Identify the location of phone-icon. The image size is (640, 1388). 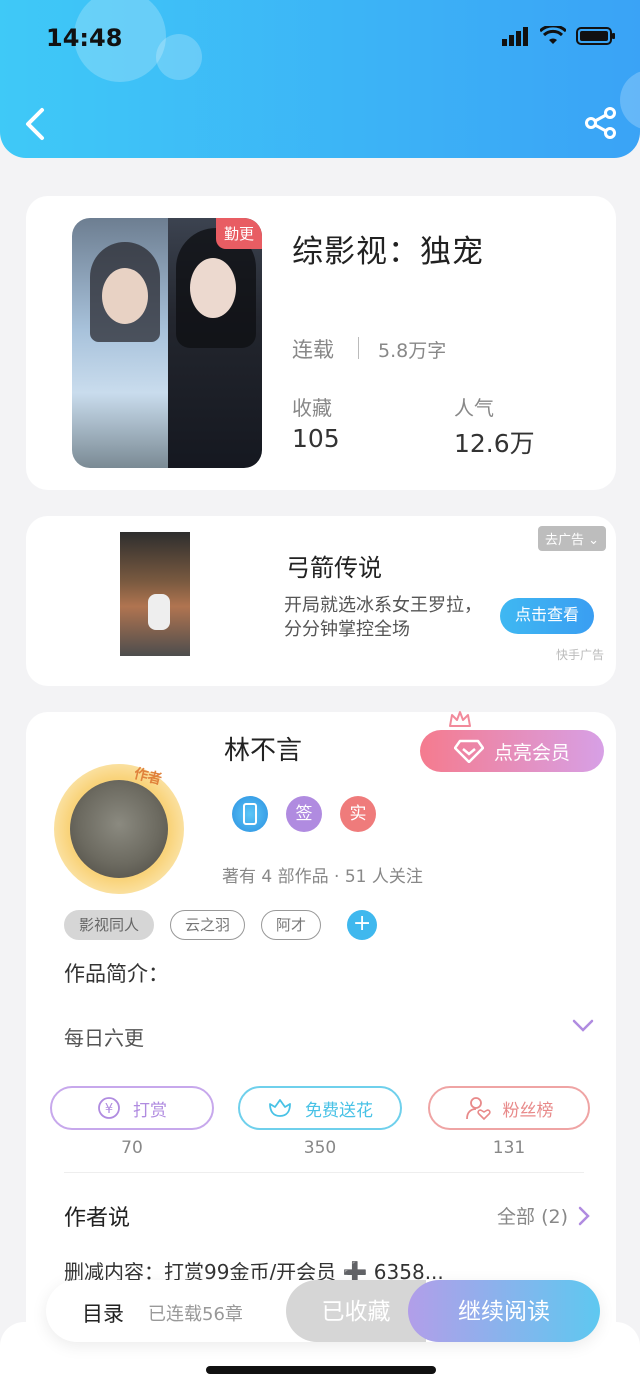
(250, 814).